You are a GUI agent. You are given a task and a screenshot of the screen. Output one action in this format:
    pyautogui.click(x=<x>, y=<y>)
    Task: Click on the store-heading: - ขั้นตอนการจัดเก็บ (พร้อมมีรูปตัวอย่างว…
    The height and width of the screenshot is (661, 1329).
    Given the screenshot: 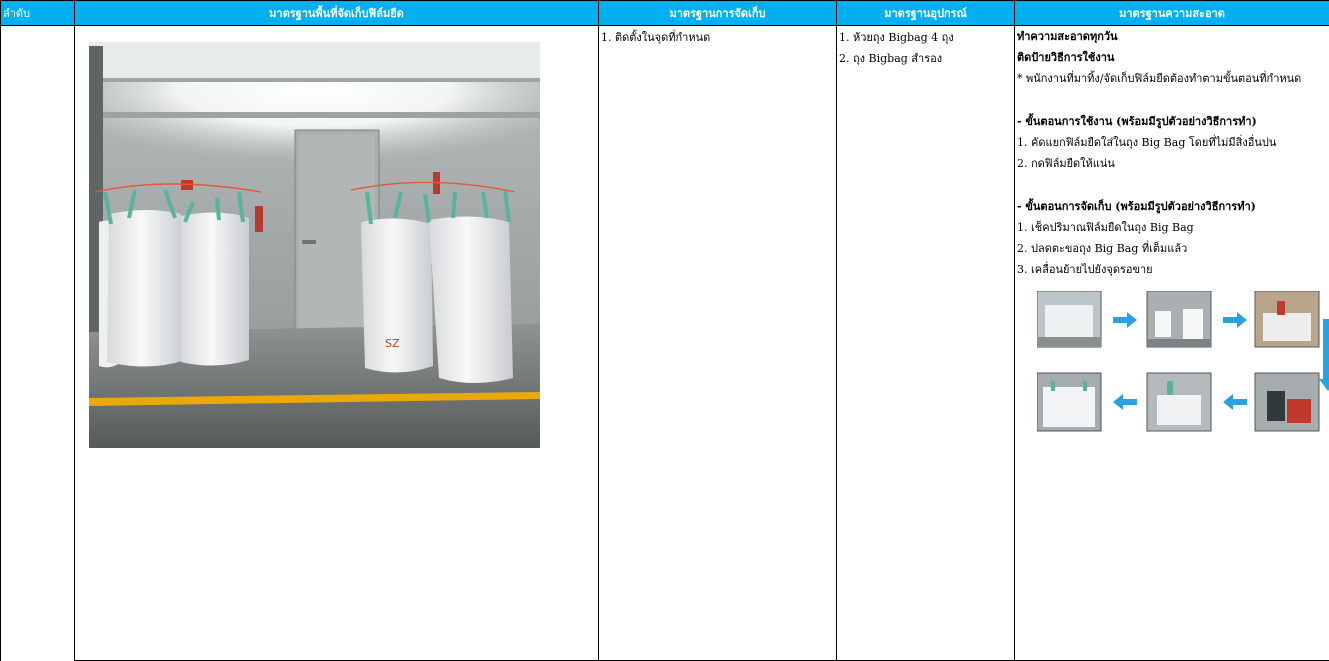 What is the action you would take?
    pyautogui.click(x=1136, y=206)
    